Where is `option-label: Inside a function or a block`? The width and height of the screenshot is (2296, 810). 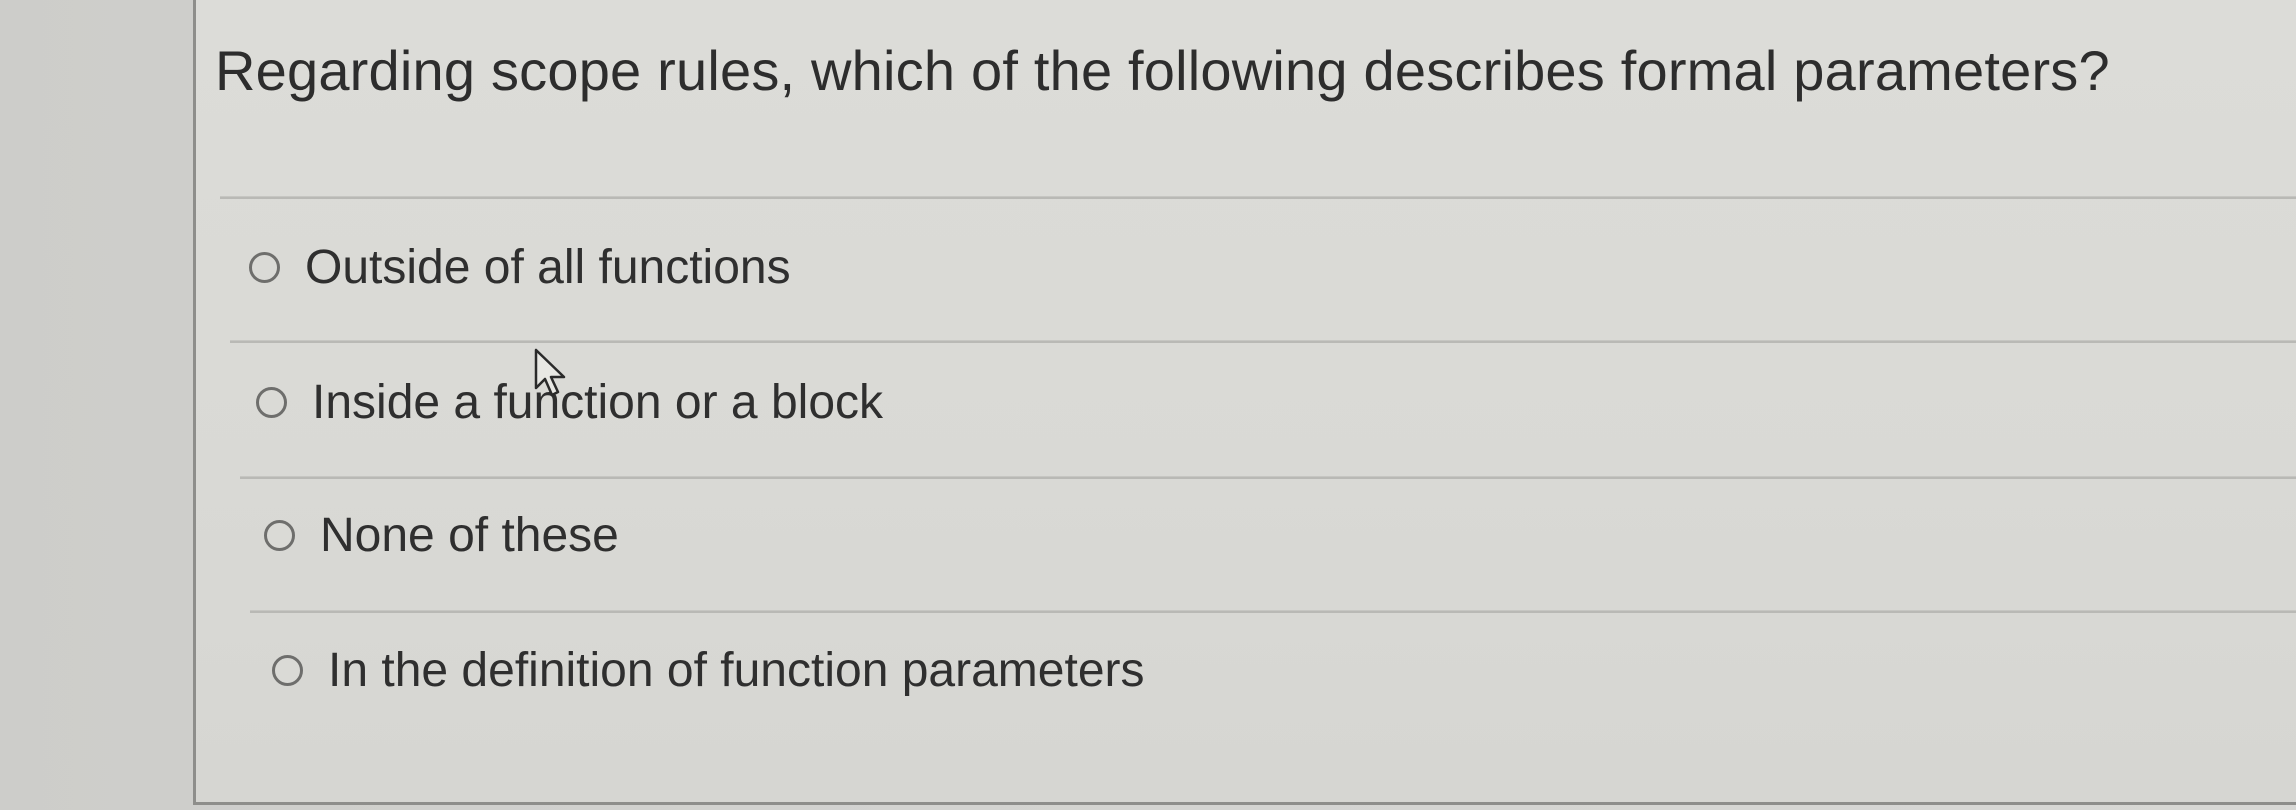
option-label: Inside a function or a block is located at coordinates (598, 402).